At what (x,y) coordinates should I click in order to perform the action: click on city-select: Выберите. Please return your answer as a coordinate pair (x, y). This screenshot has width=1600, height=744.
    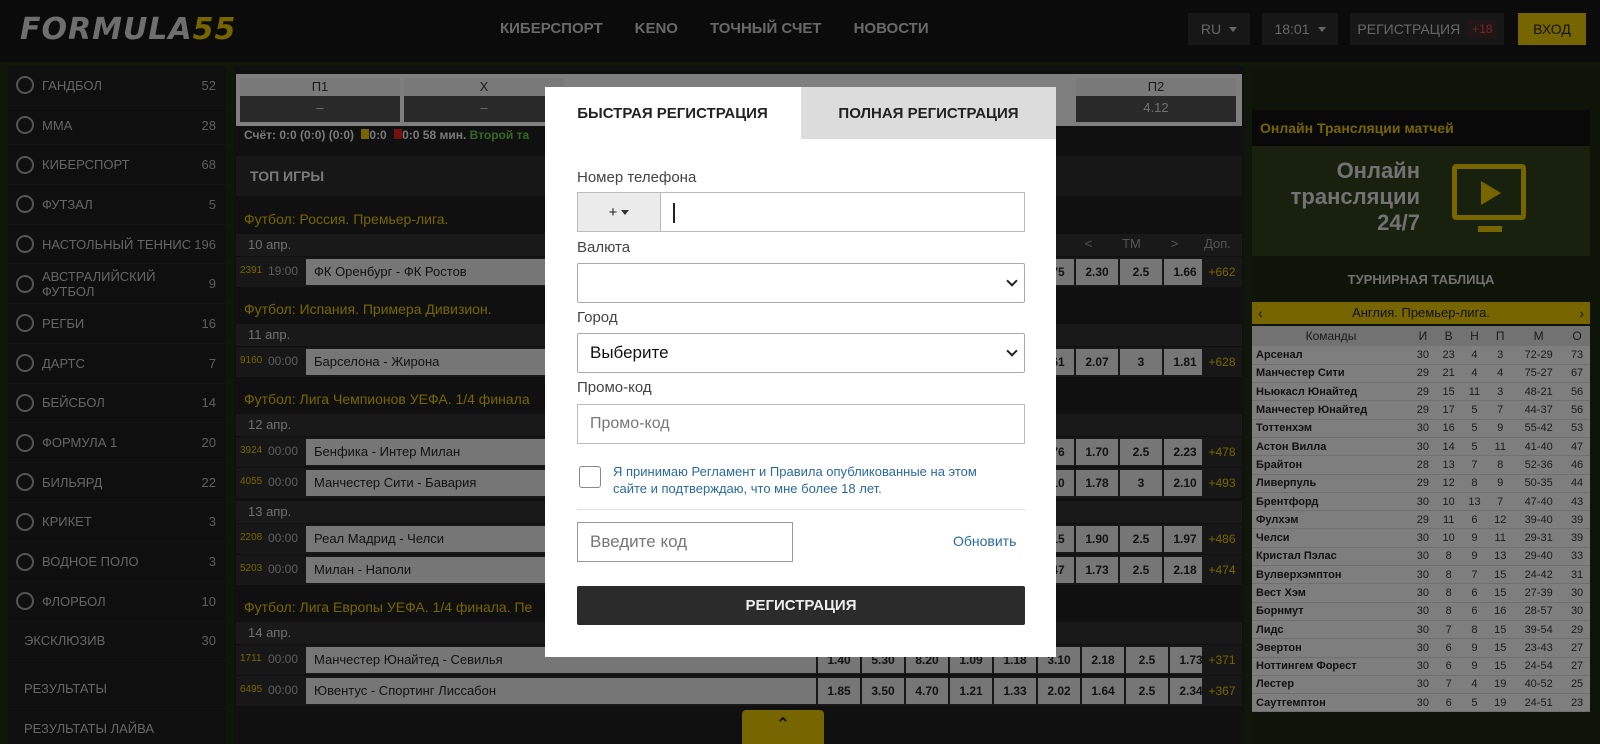
    Looking at the image, I should click on (801, 353).